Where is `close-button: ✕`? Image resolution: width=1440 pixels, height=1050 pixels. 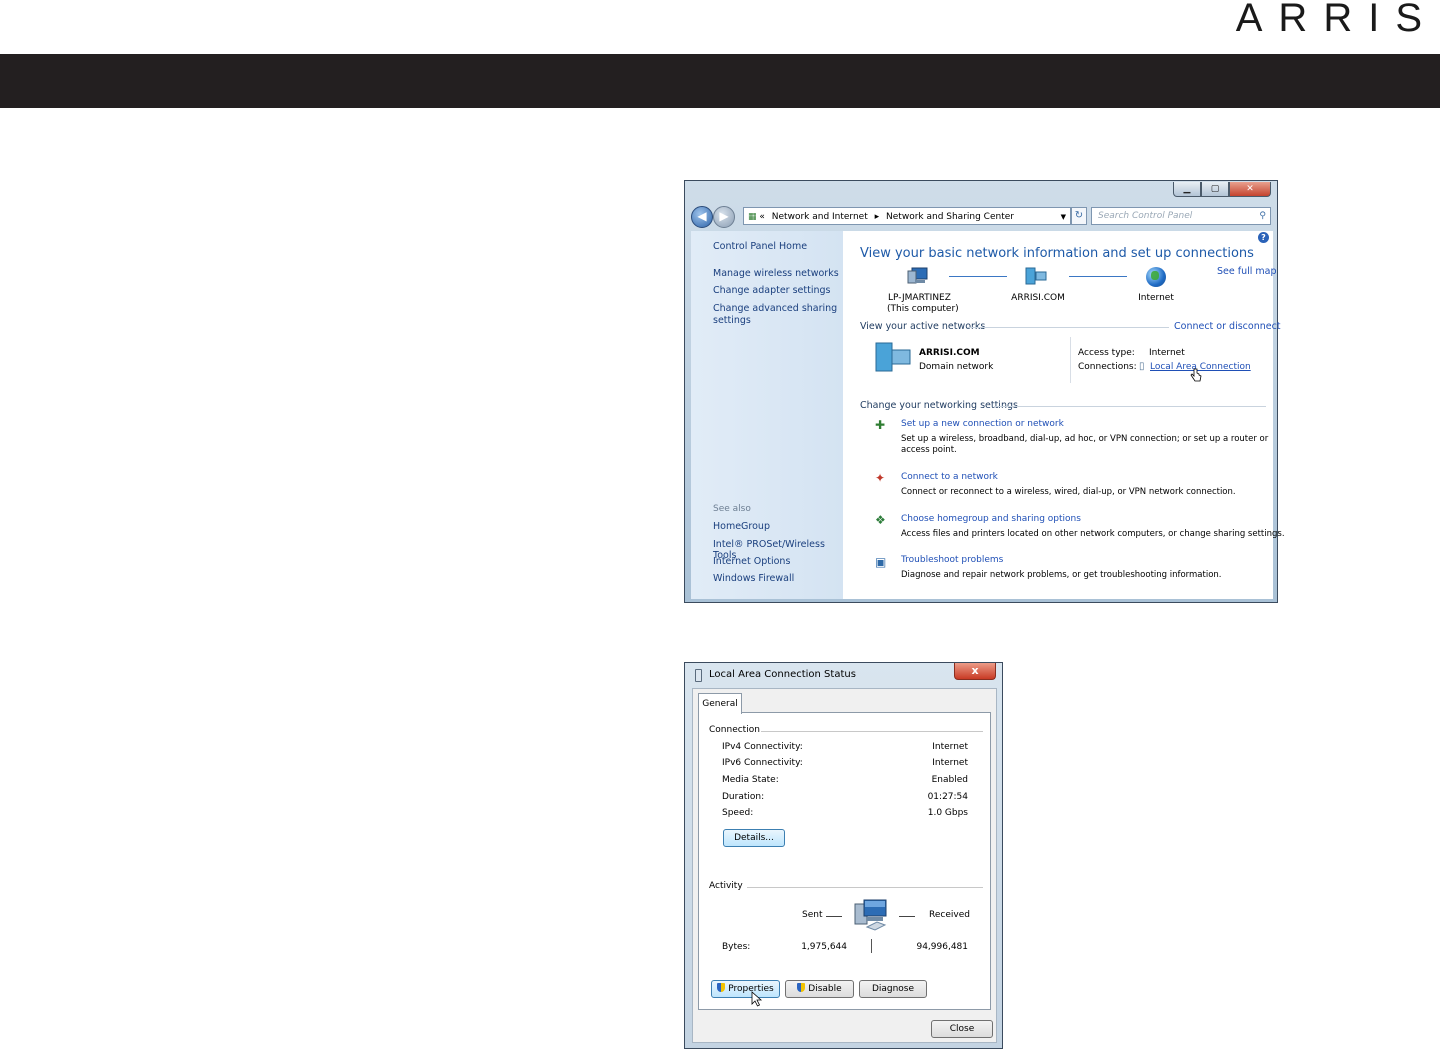
close-button: ✕ is located at coordinates (1250, 189).